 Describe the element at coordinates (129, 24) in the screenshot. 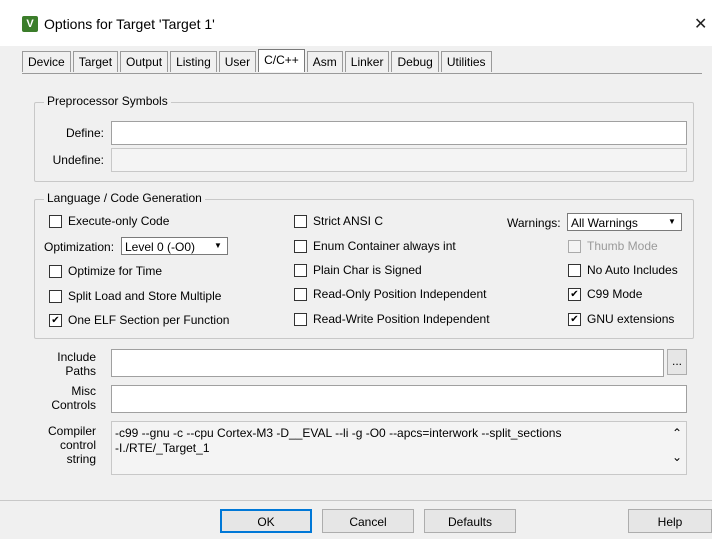

I see `window-title: Options for Target 'Target 1'` at that location.